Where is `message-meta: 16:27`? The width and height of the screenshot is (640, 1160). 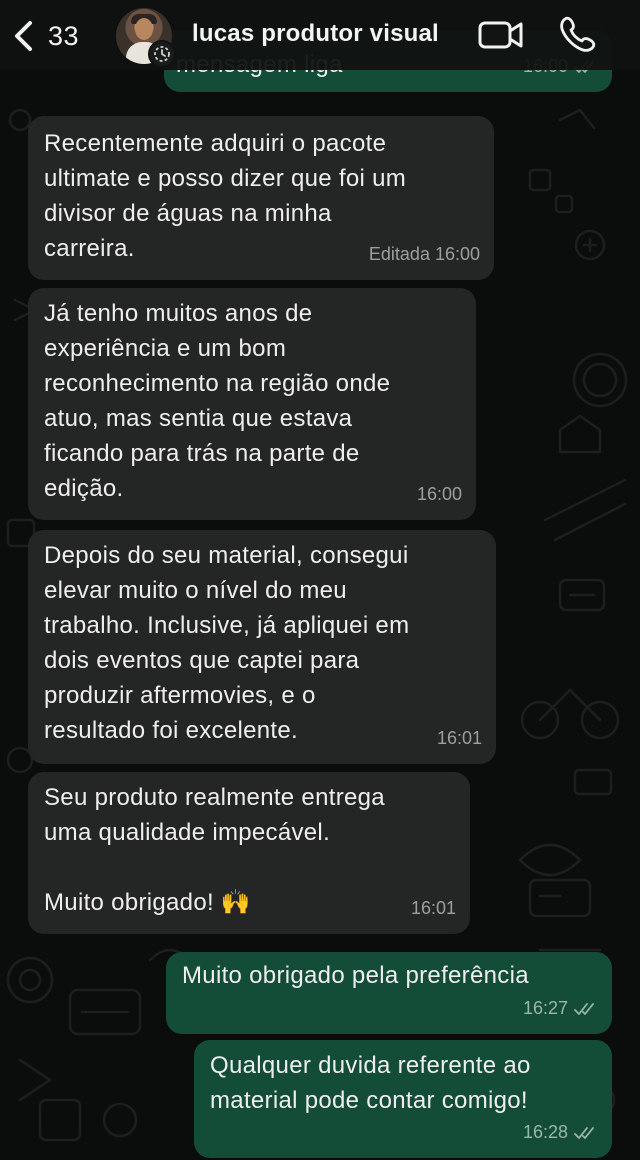
message-meta: 16:27 is located at coordinates (560, 1008).